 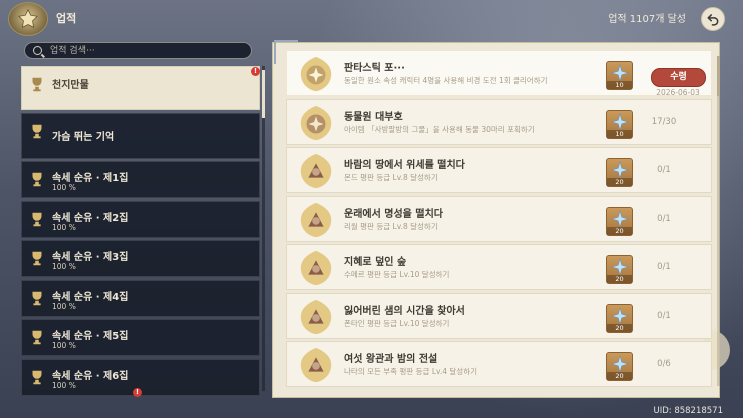 I want to click on category-item: 속세 순유 · 제1집 100 %, so click(x=140, y=179).